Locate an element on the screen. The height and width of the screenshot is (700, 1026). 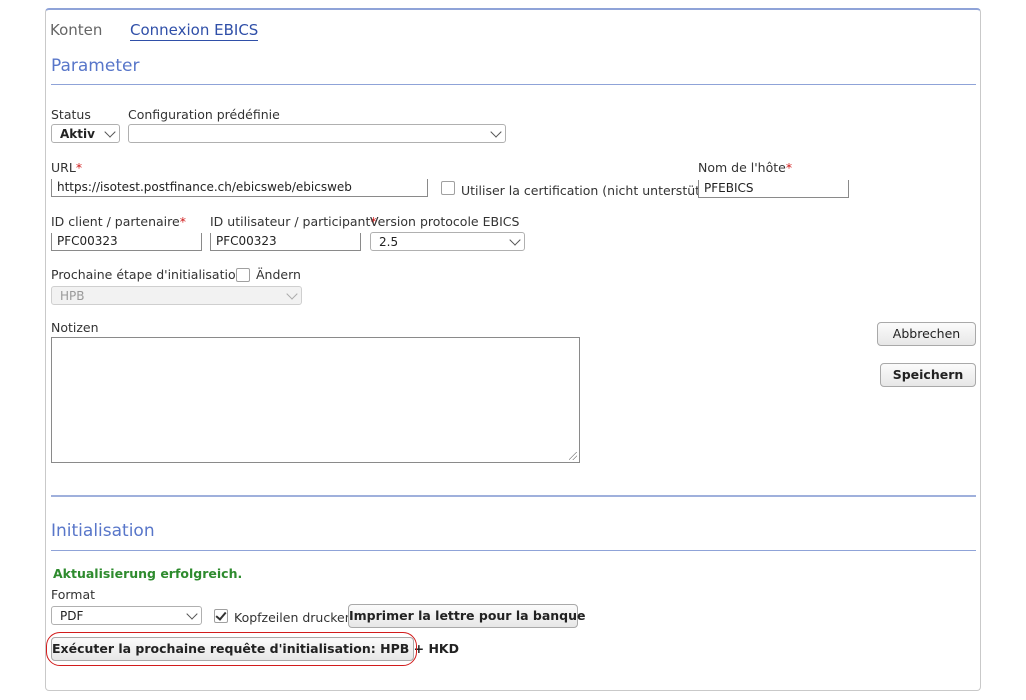
change-checkbox is located at coordinates (243, 275).